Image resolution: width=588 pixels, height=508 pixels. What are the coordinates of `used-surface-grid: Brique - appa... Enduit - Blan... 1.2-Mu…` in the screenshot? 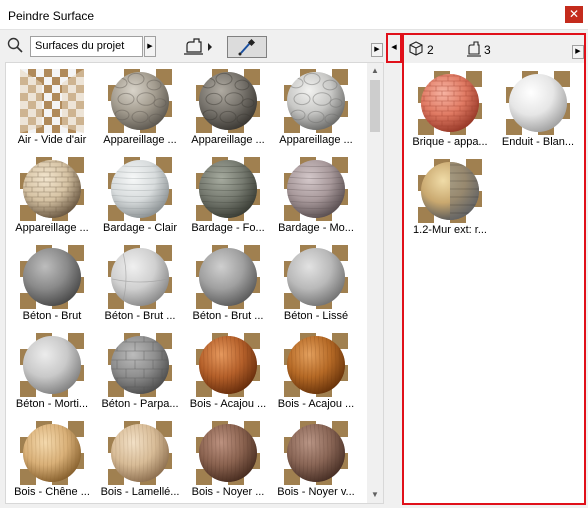 It's located at (494, 154).